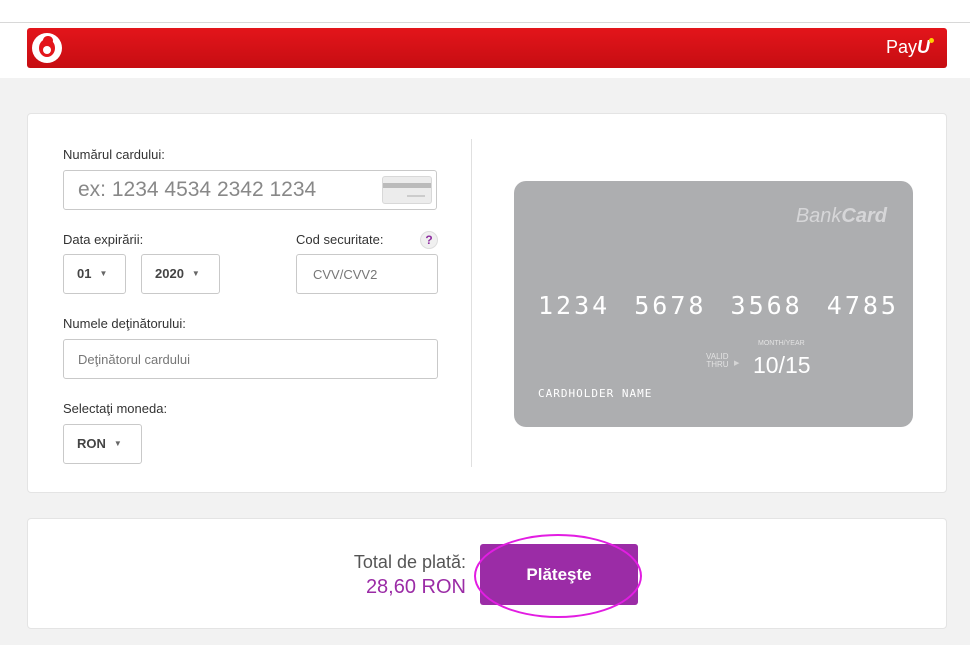  What do you see at coordinates (910, 47) in the screenshot?
I see `payu-logo: PayU` at bounding box center [910, 47].